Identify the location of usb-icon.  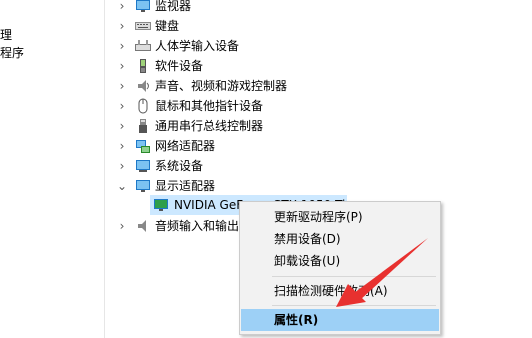
(143, 126).